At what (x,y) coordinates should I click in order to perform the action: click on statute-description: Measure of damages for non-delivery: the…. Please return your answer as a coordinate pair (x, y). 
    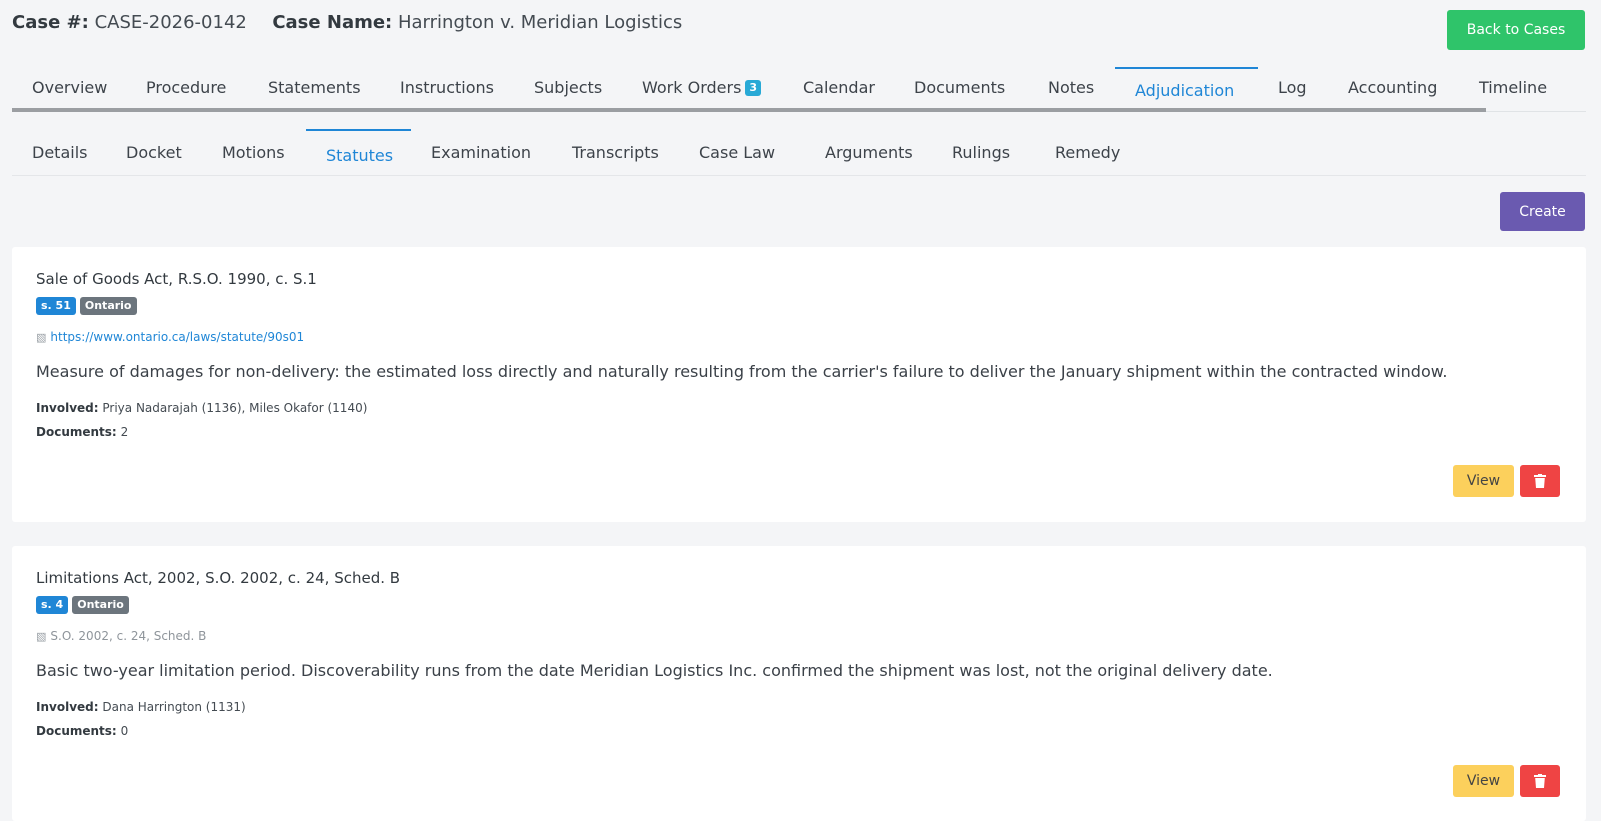
    Looking at the image, I should click on (742, 371).